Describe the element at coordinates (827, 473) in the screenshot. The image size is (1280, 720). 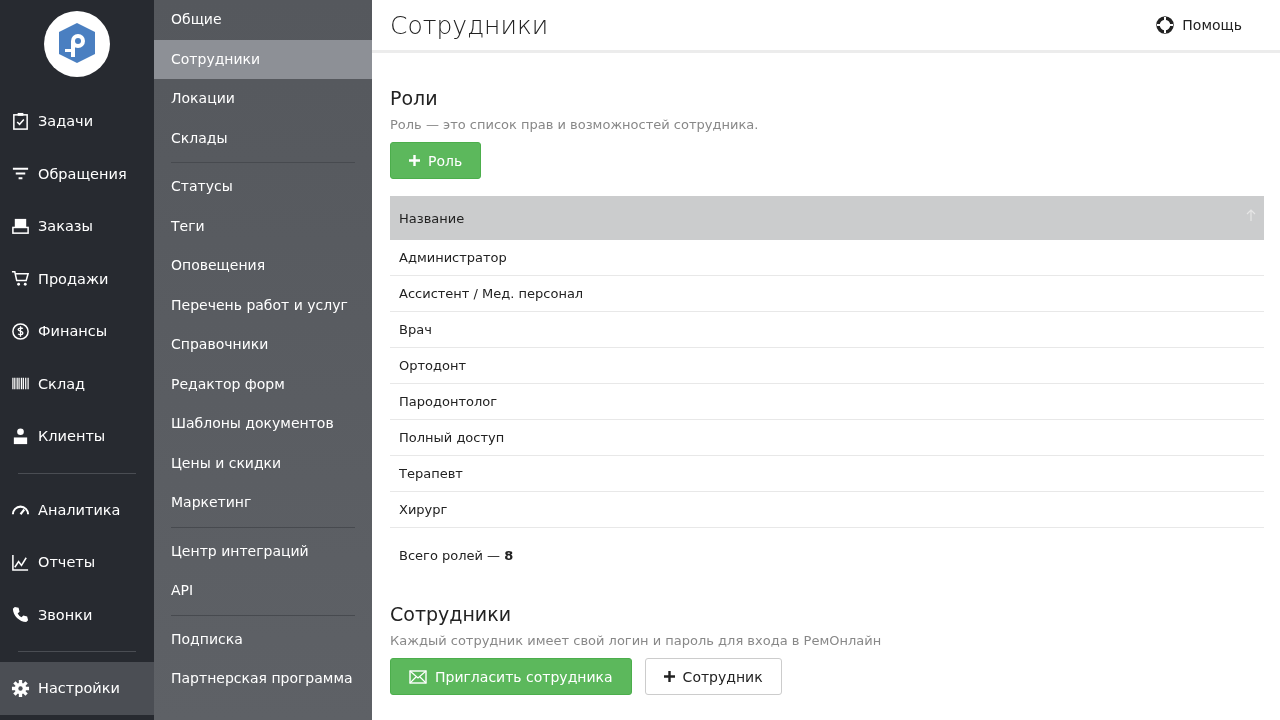
I see `table-cell: Терапевт` at that location.